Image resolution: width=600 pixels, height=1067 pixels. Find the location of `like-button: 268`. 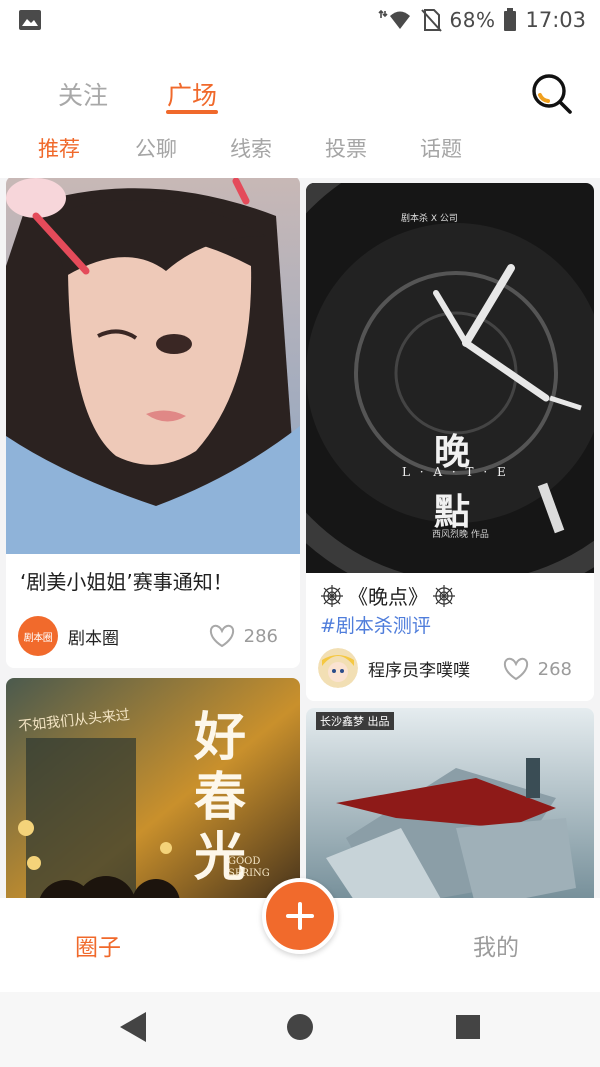

like-button: 268 is located at coordinates (537, 669).